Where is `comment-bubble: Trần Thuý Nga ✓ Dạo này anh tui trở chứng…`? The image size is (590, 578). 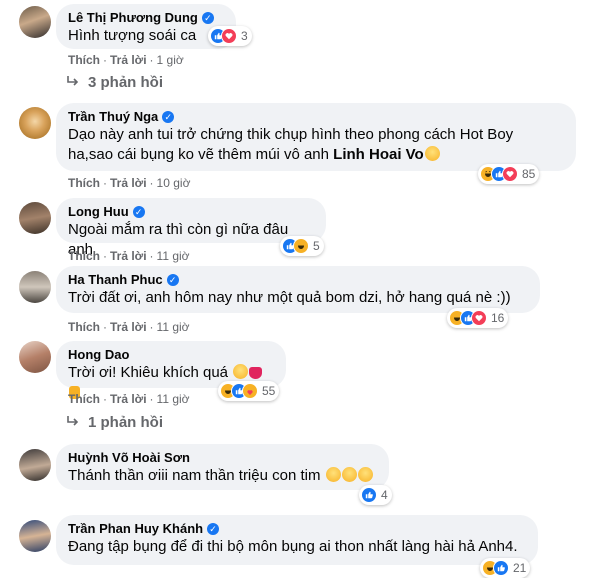
comment-bubble: Trần Thuý Nga ✓ Dạo này anh tui trở chứng… is located at coordinates (316, 137).